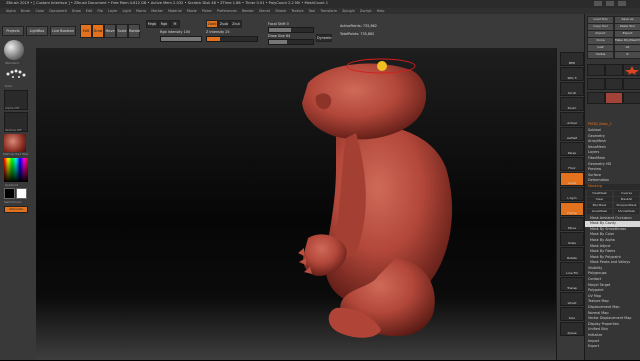 Image resolution: width=640 pixels, height=361 pixels. I want to click on secondary-color-swatch, so click(21, 193).